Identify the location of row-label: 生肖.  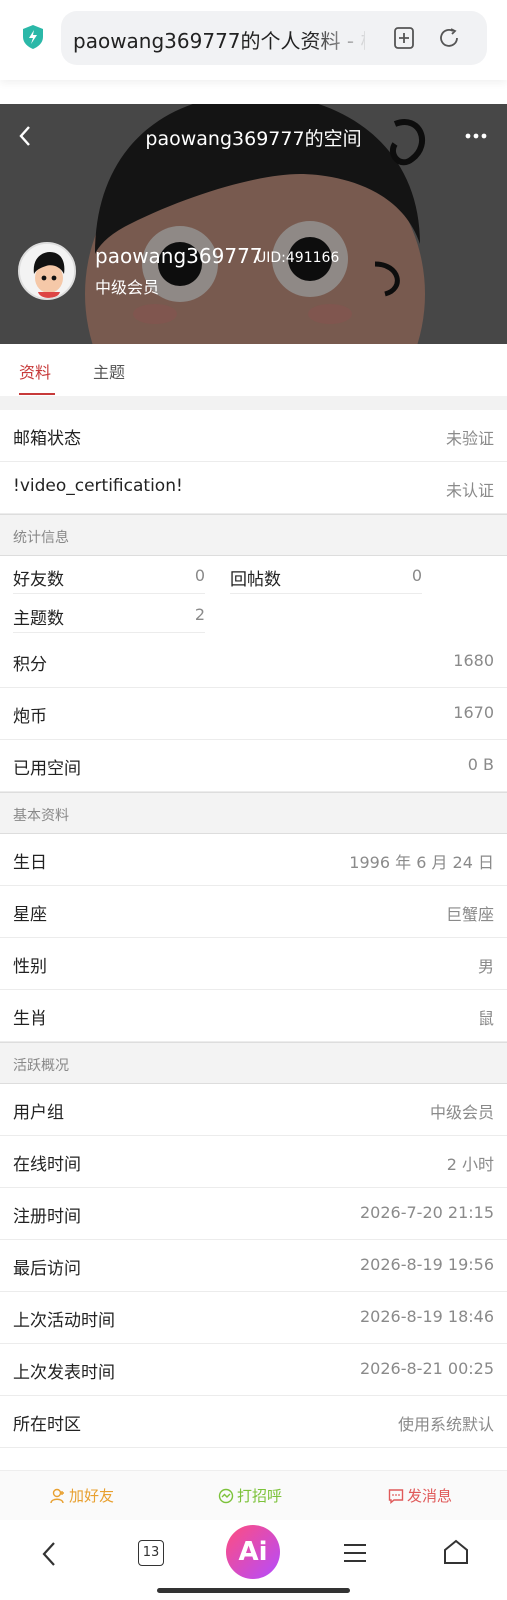
(30, 1019).